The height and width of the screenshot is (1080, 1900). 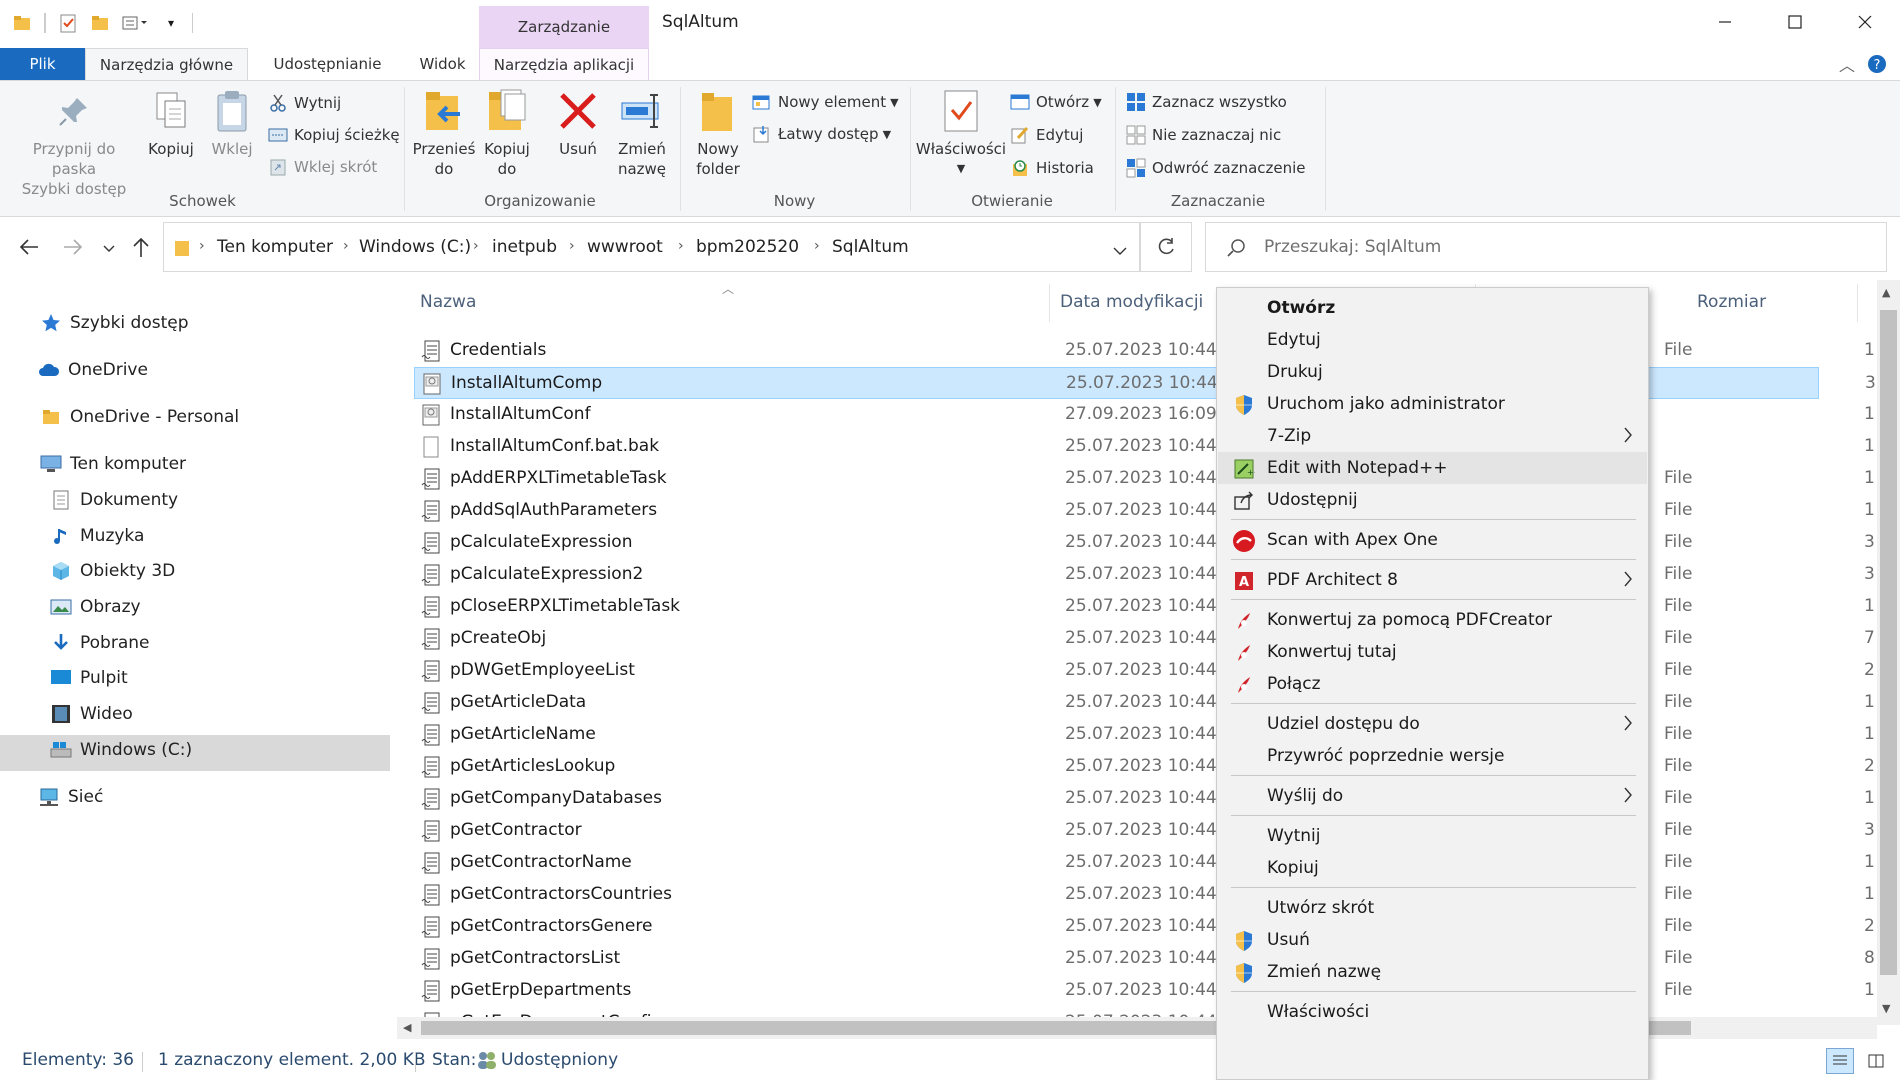 I want to click on menu-item-drukuj: Drukuj, so click(x=1432, y=372).